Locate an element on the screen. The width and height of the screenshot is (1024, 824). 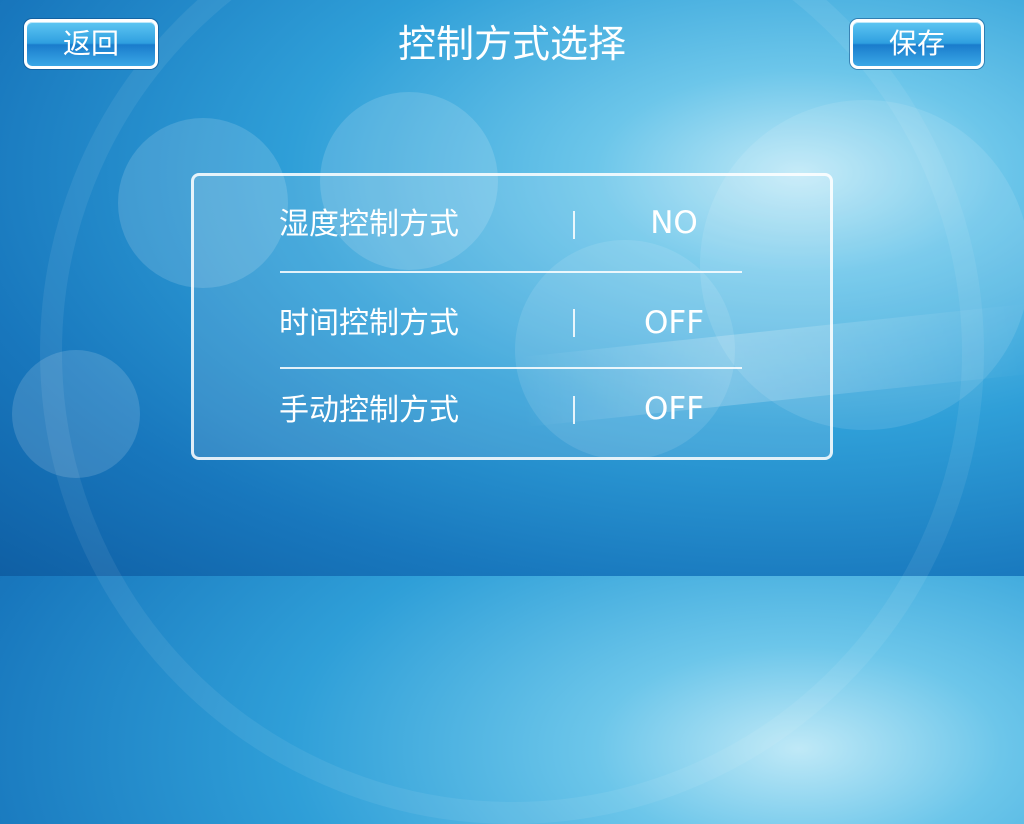
time-mode-toggle: OFF is located at coordinates (674, 323).